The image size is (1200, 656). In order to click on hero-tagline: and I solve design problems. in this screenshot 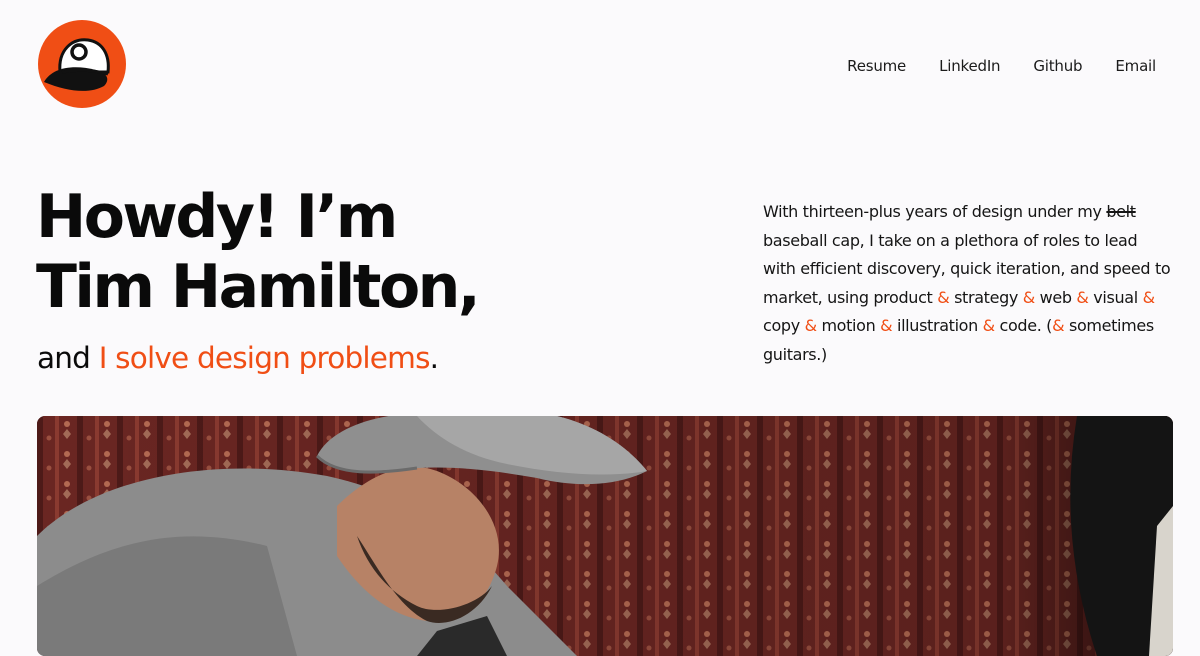, I will do `click(238, 358)`.